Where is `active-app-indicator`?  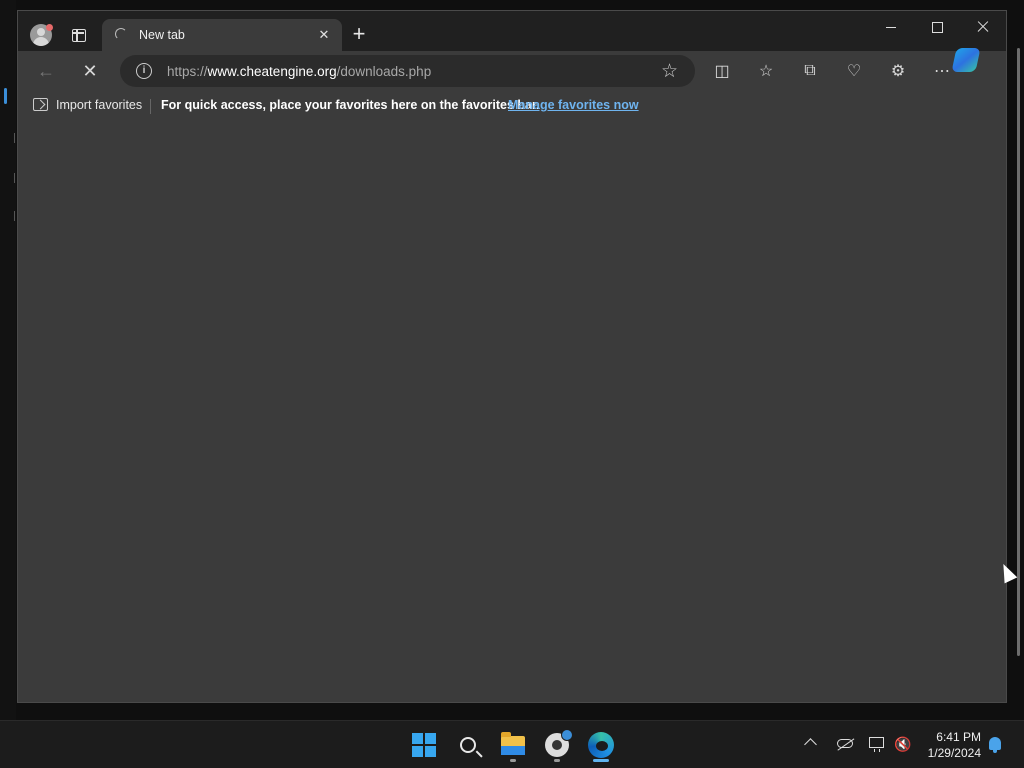
active-app-indicator is located at coordinates (601, 760).